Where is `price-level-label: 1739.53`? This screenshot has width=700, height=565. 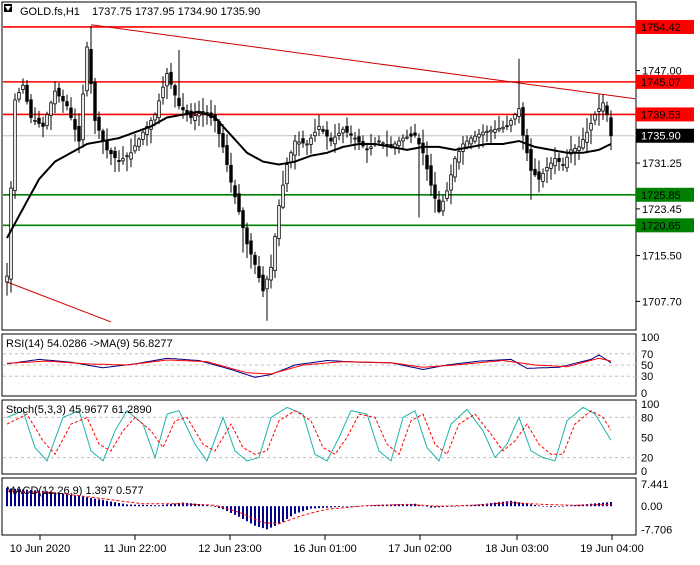
price-level-label: 1739.53 is located at coordinates (661, 115).